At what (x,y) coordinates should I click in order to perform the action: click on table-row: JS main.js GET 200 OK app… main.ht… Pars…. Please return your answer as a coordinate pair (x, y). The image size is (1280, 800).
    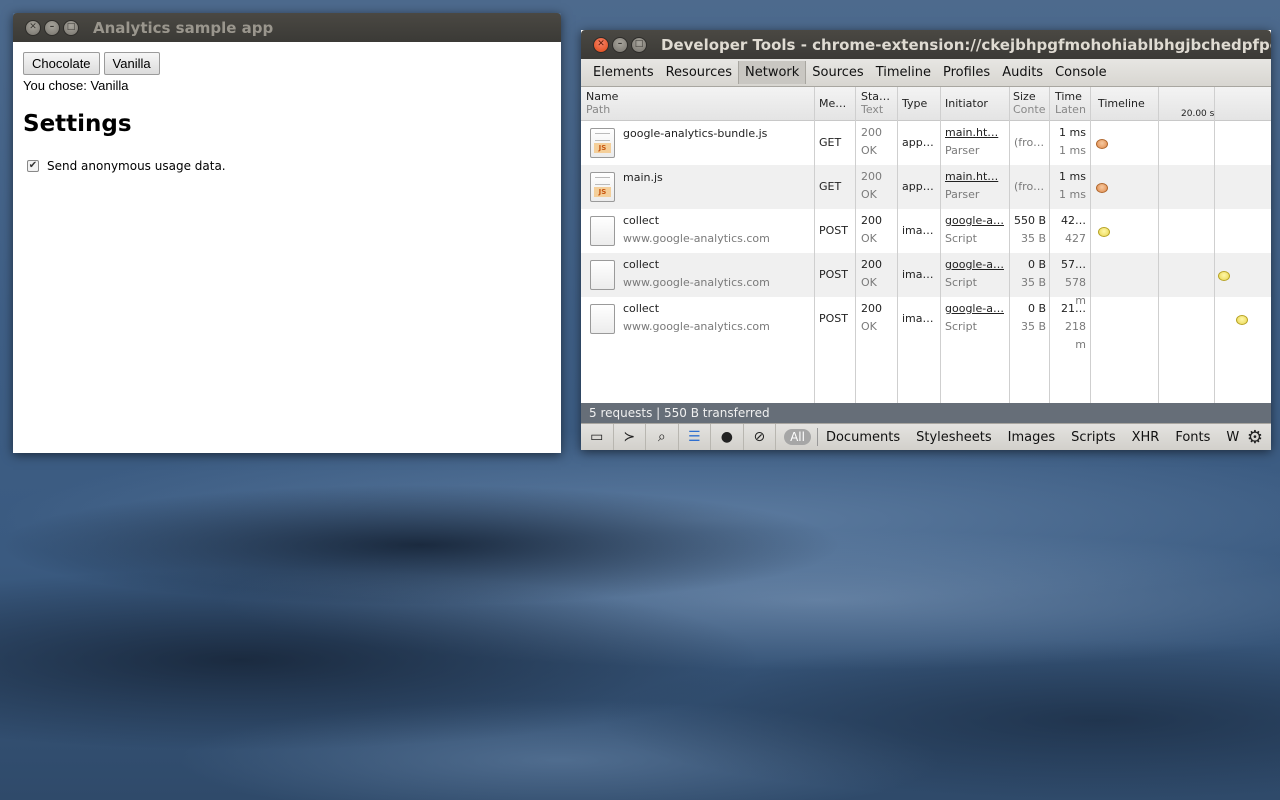
    Looking at the image, I should click on (926, 187).